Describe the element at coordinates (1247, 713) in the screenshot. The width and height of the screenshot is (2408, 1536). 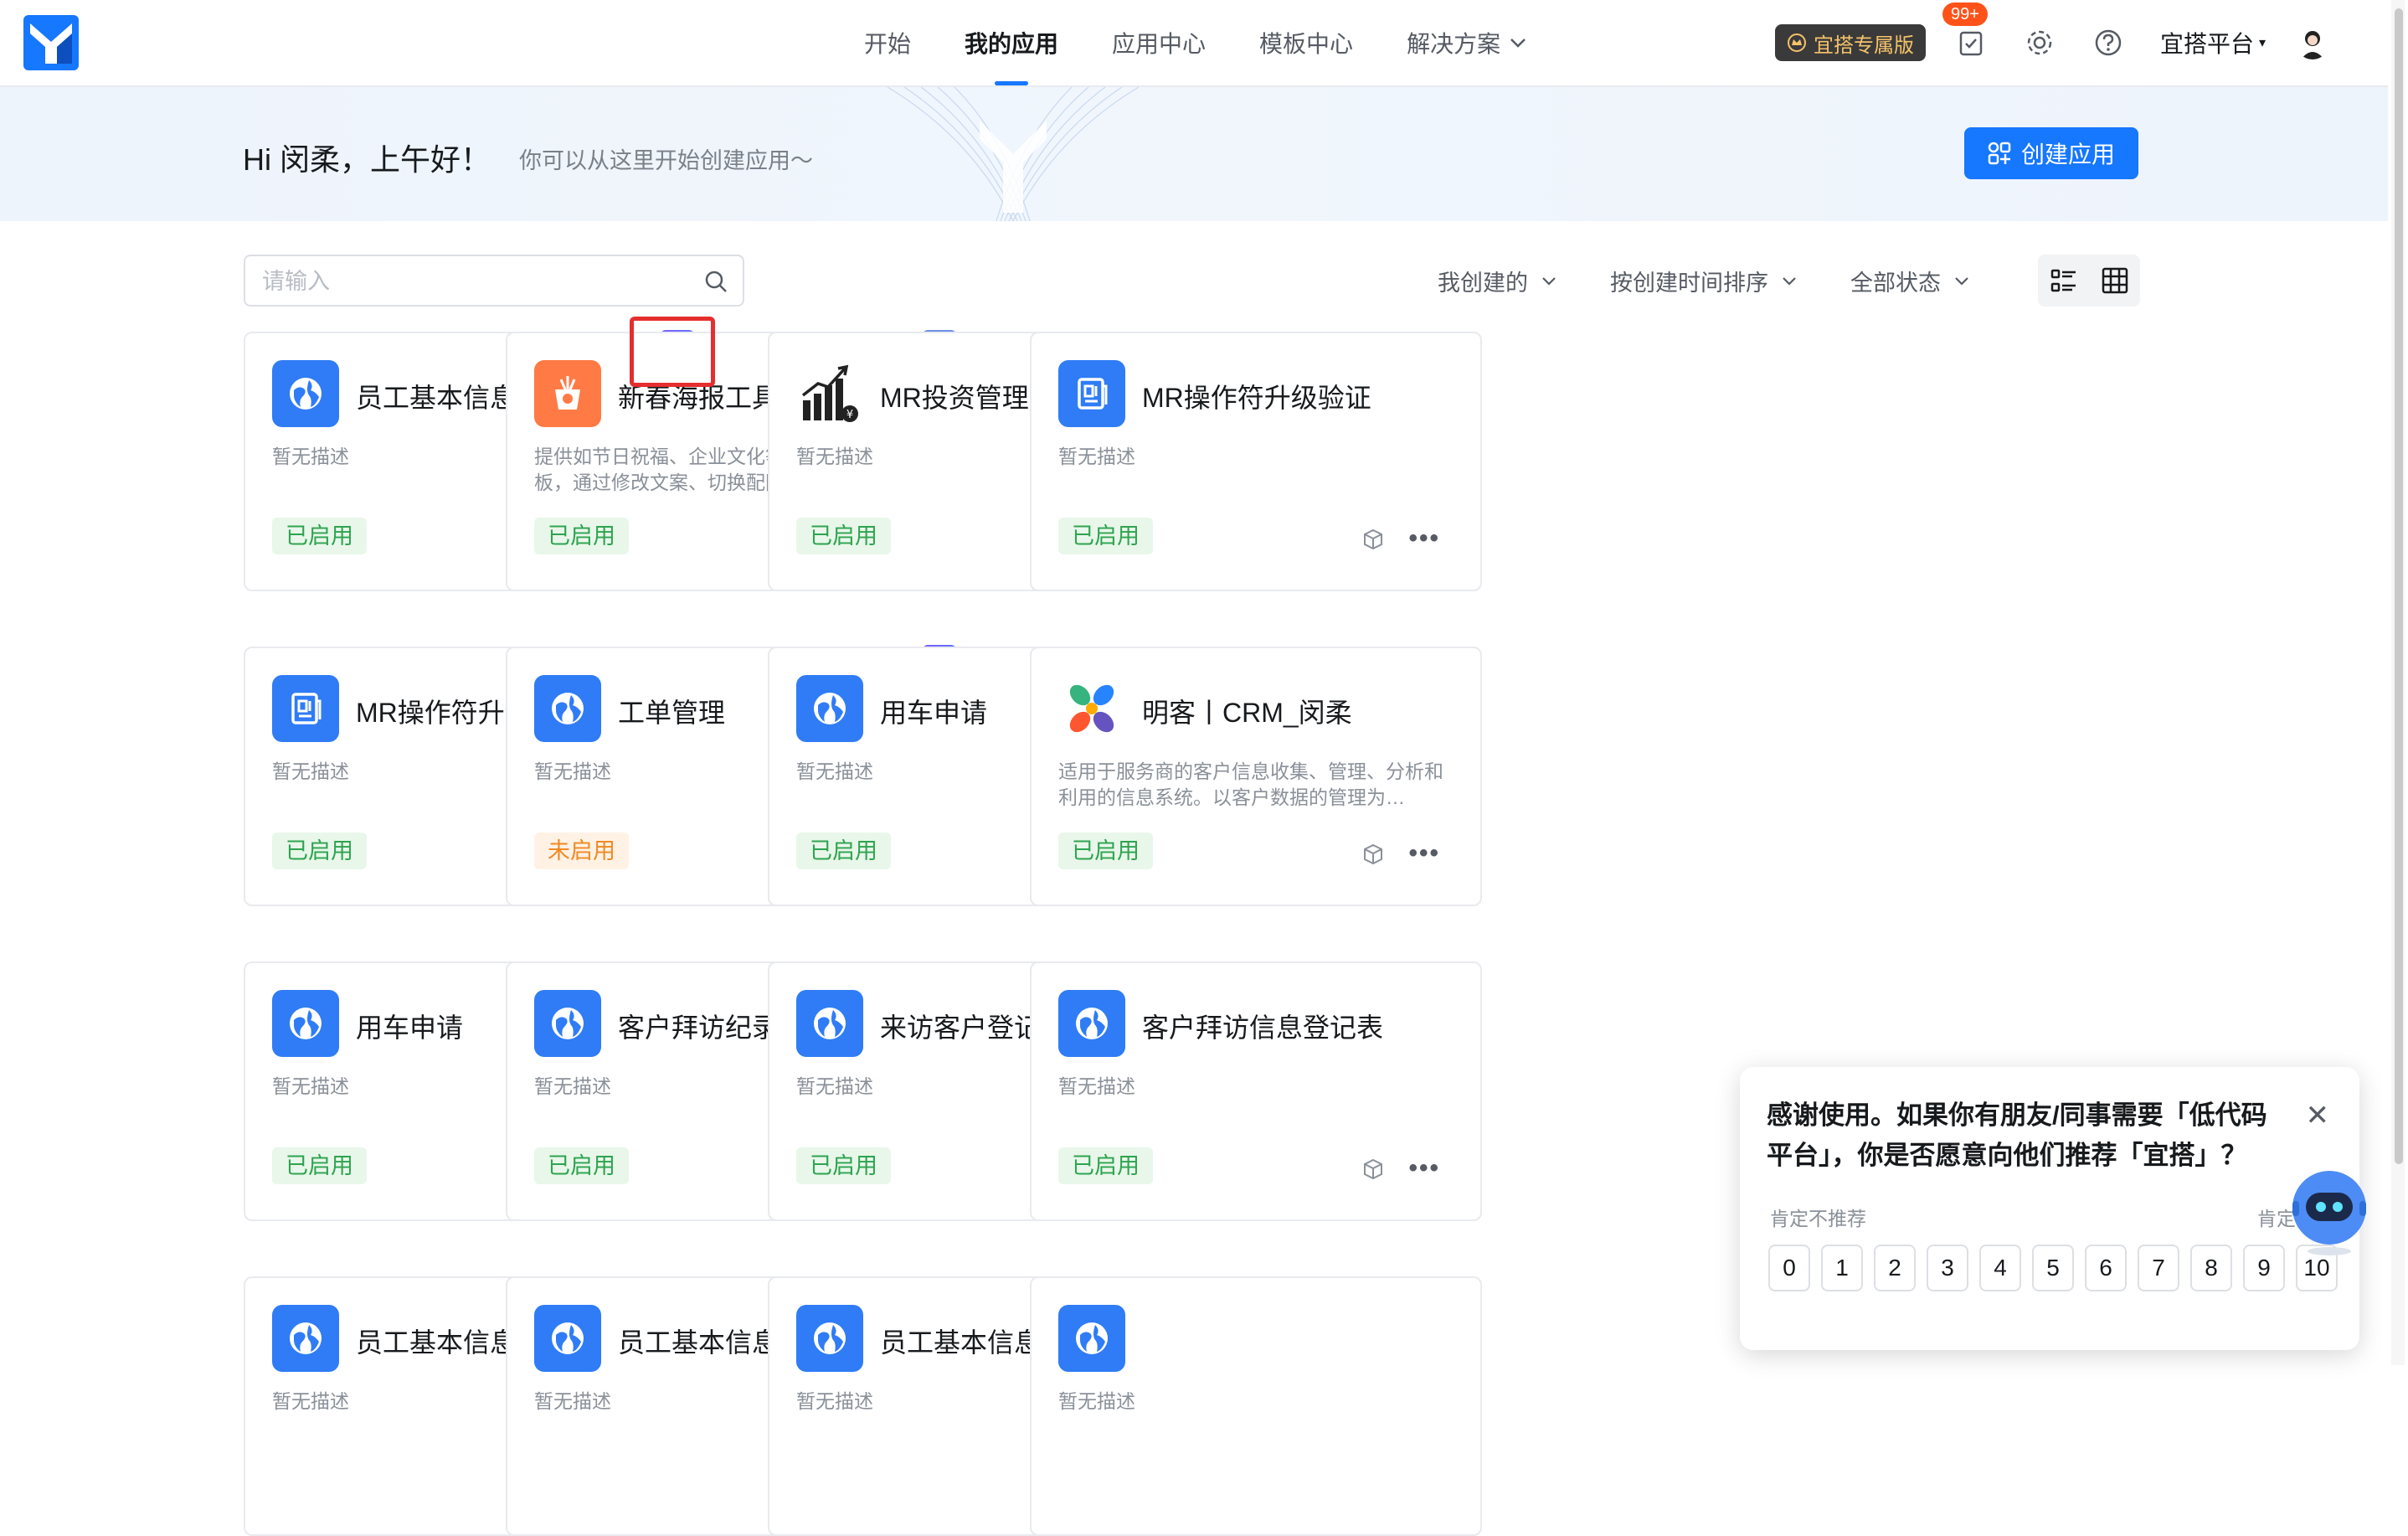
I see `app-name: 明客丨CRM_闵柔` at that location.